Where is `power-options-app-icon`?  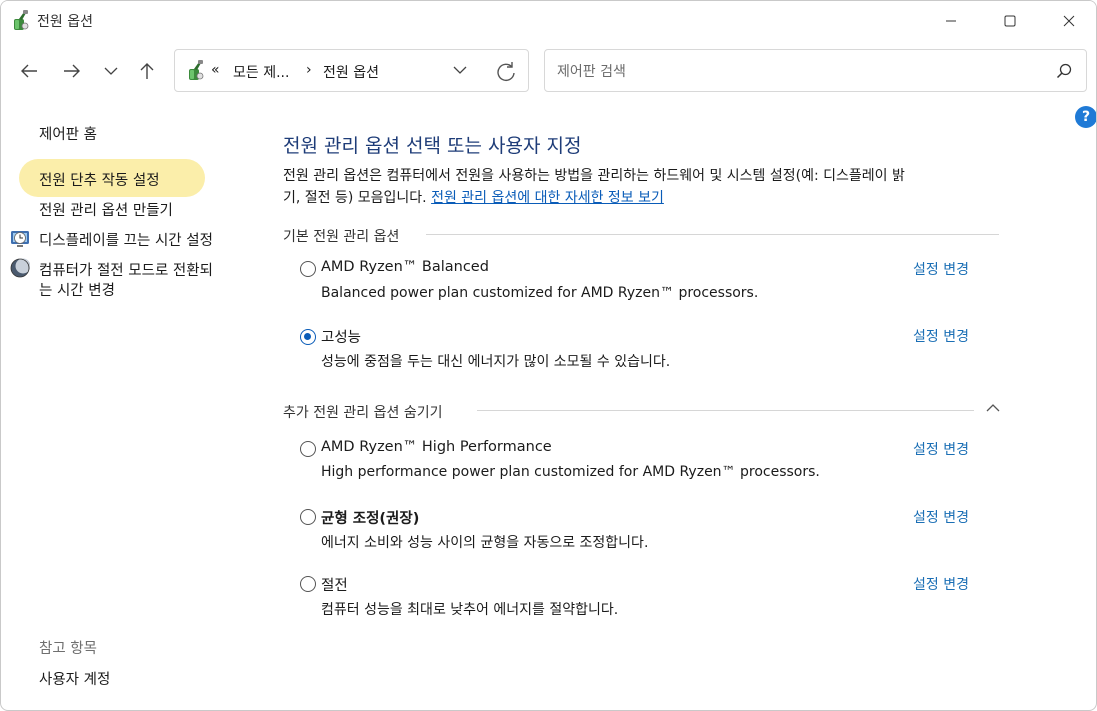 power-options-app-icon is located at coordinates (21, 20).